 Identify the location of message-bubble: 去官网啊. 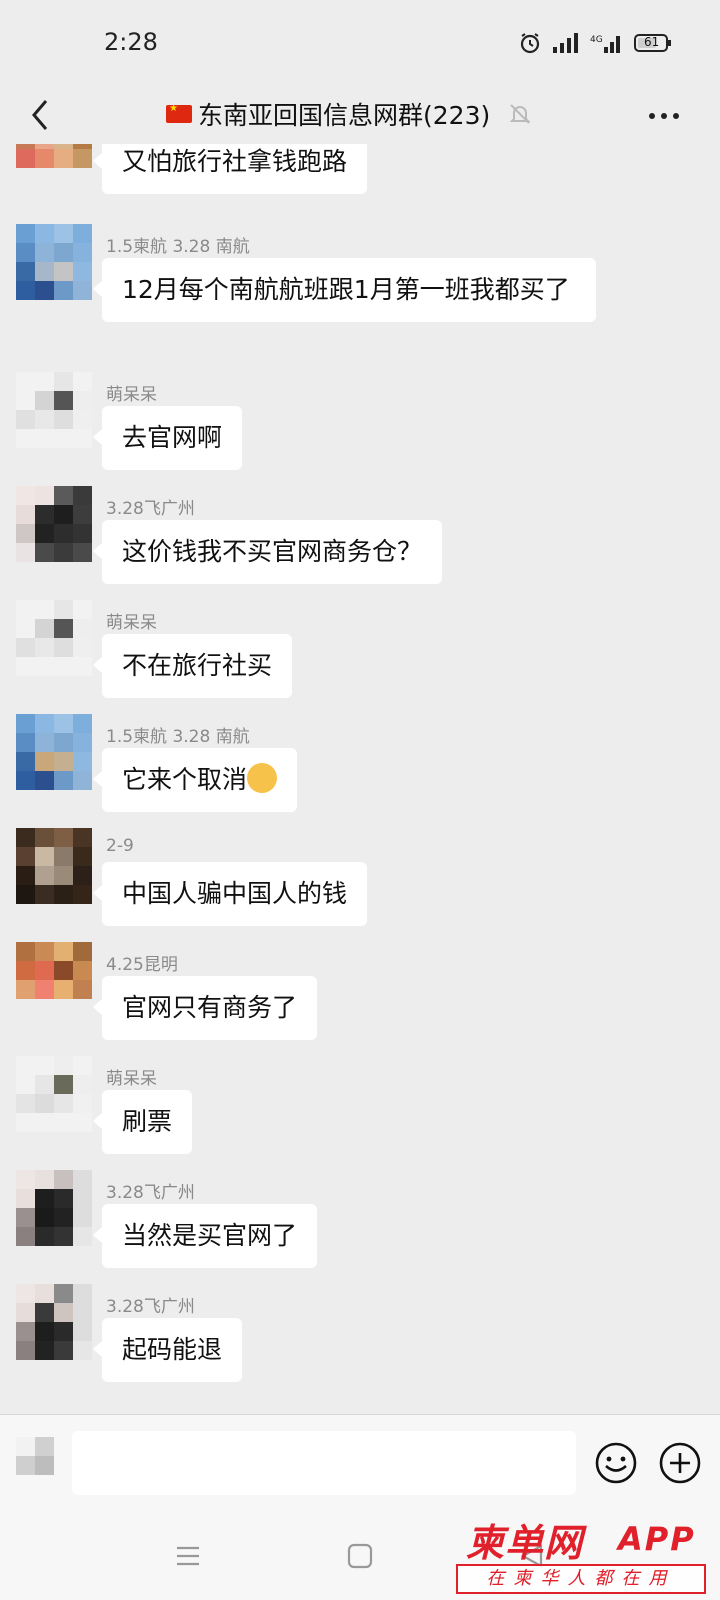
(167, 438).